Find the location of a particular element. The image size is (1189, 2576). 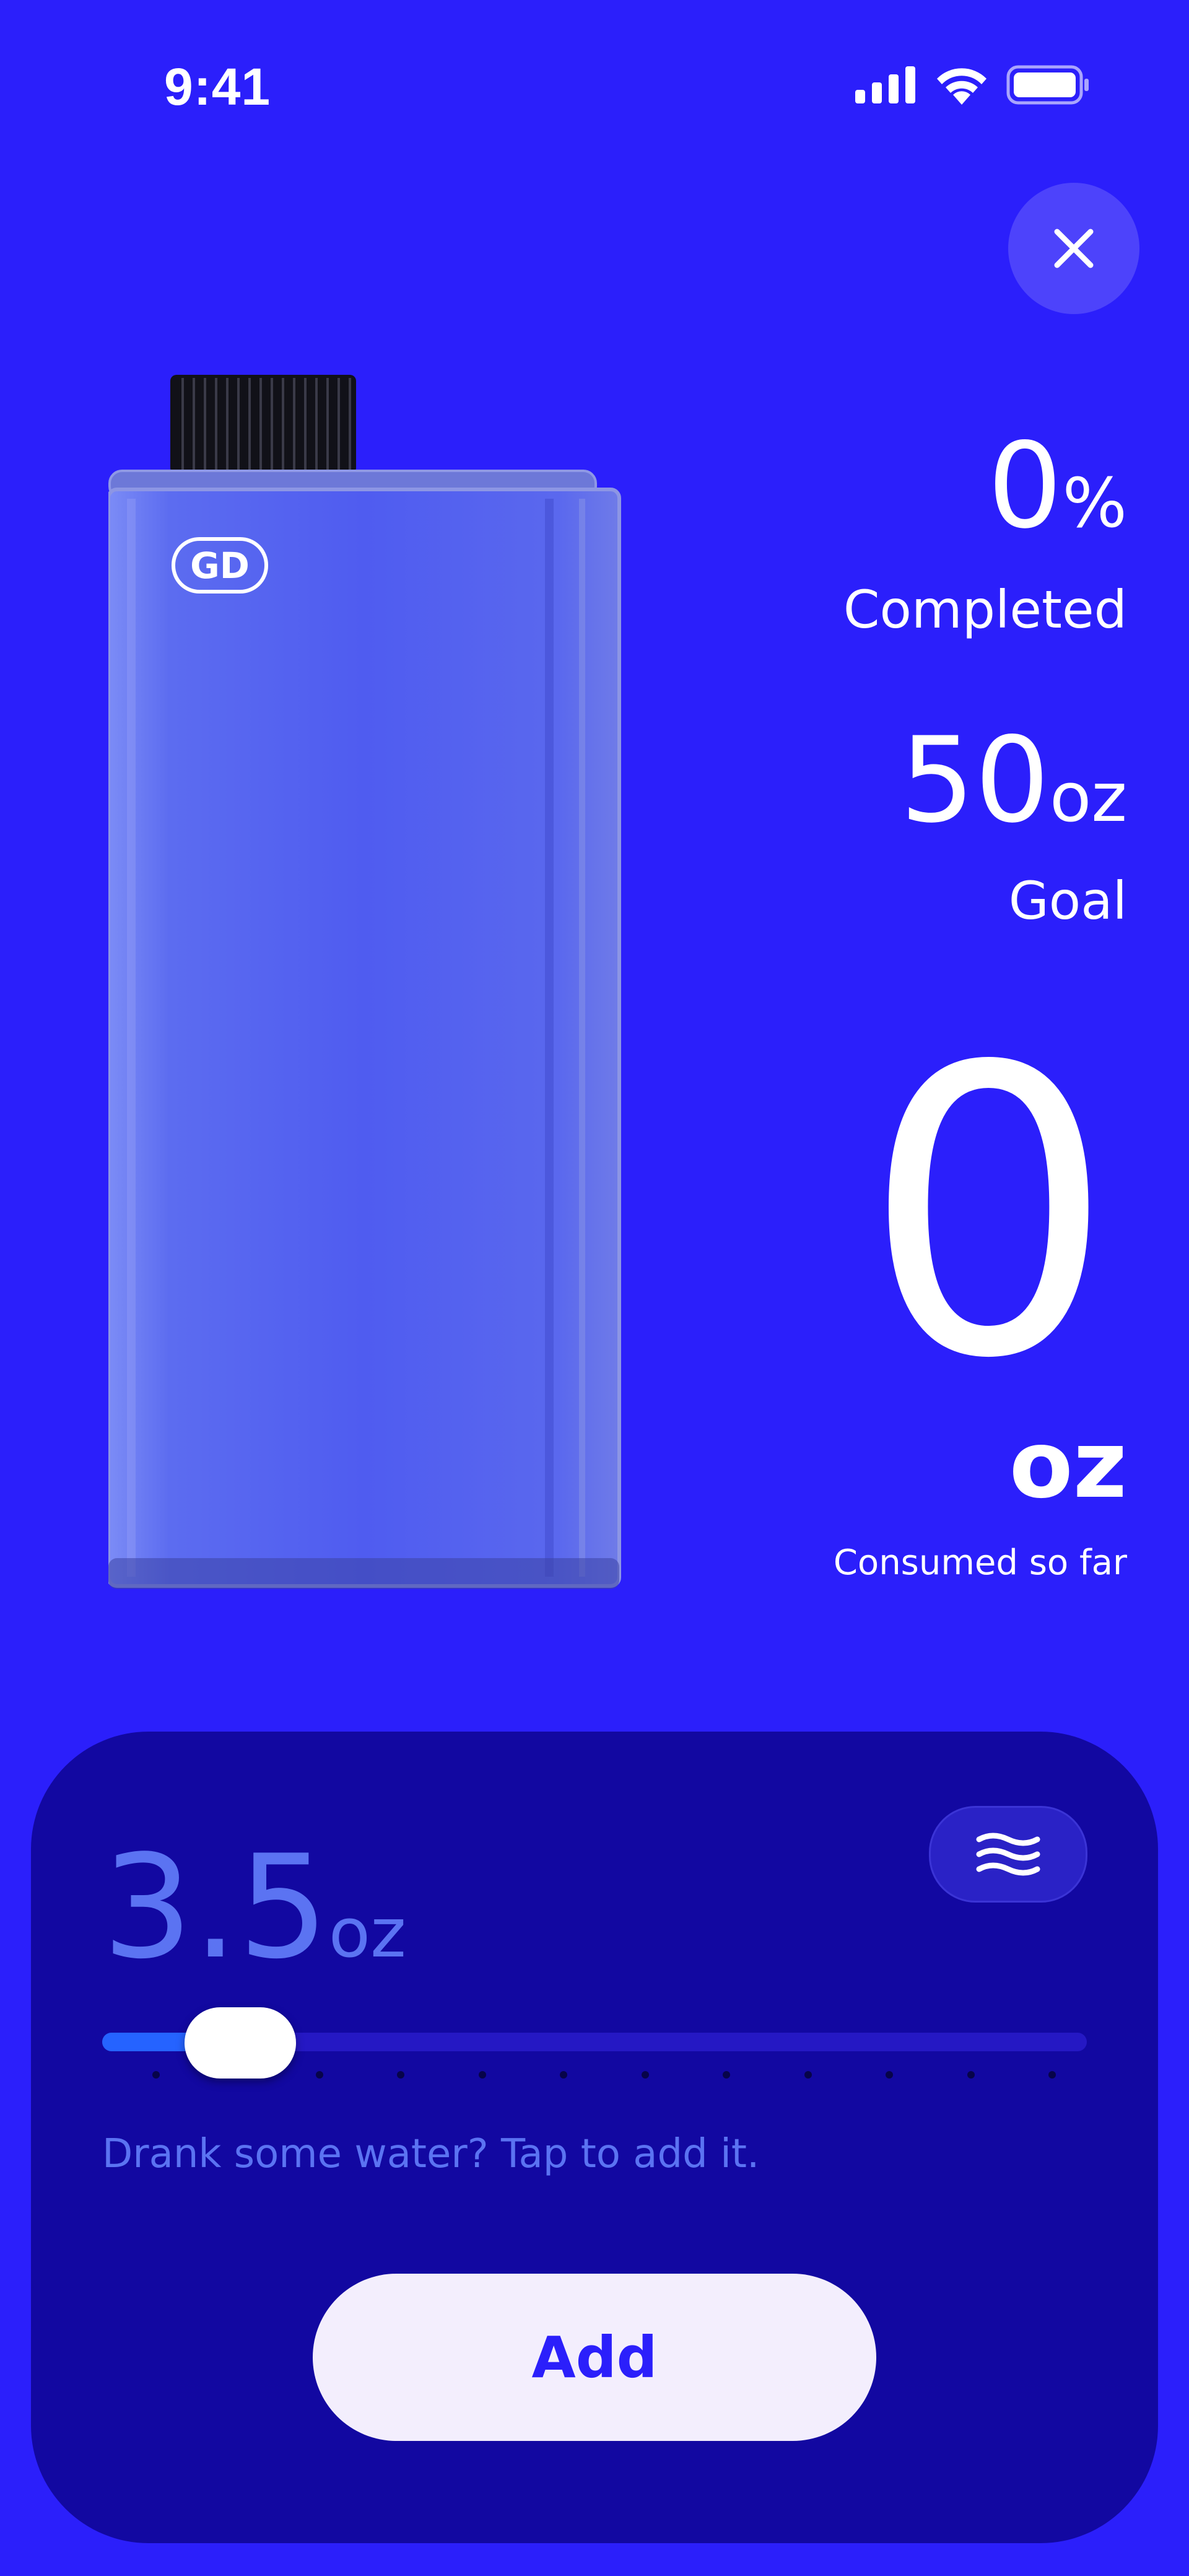

goal-label: Goal is located at coordinates (1067, 900).